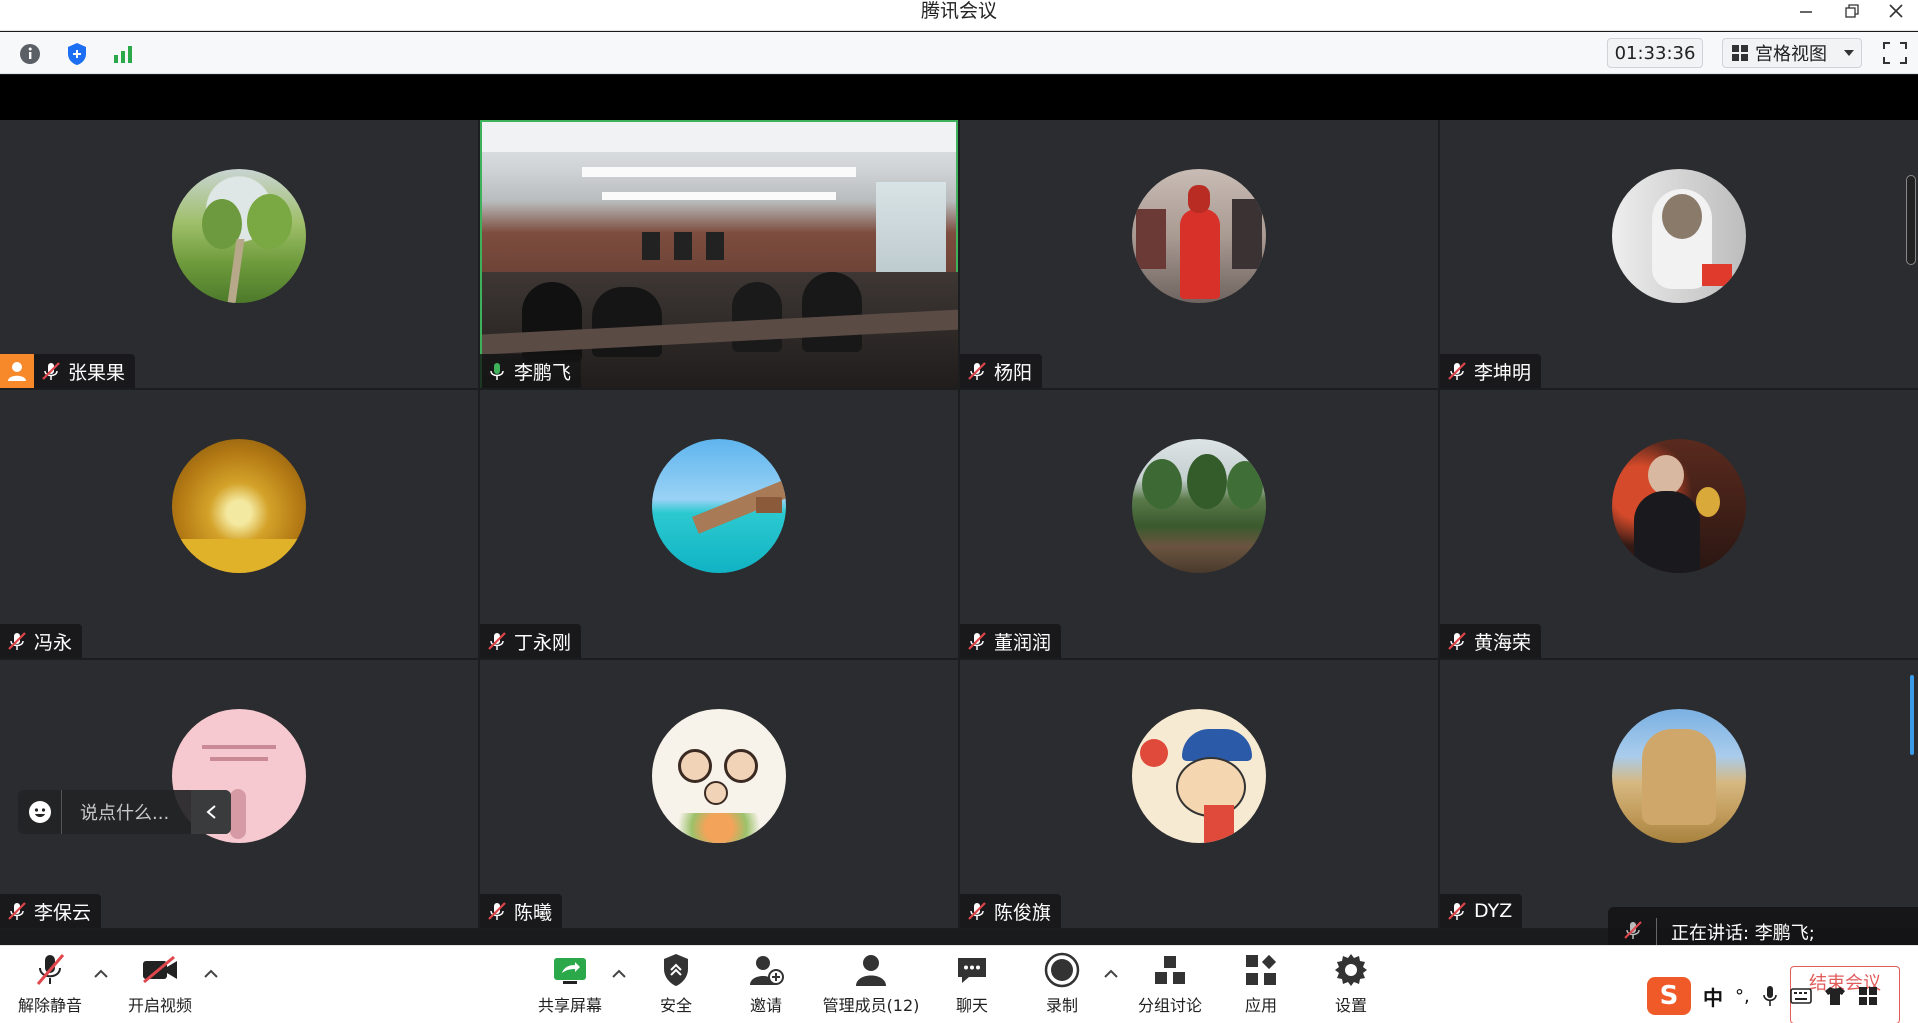  Describe the element at coordinates (160, 985) in the screenshot. I see `start-video-button: 开启视频` at that location.